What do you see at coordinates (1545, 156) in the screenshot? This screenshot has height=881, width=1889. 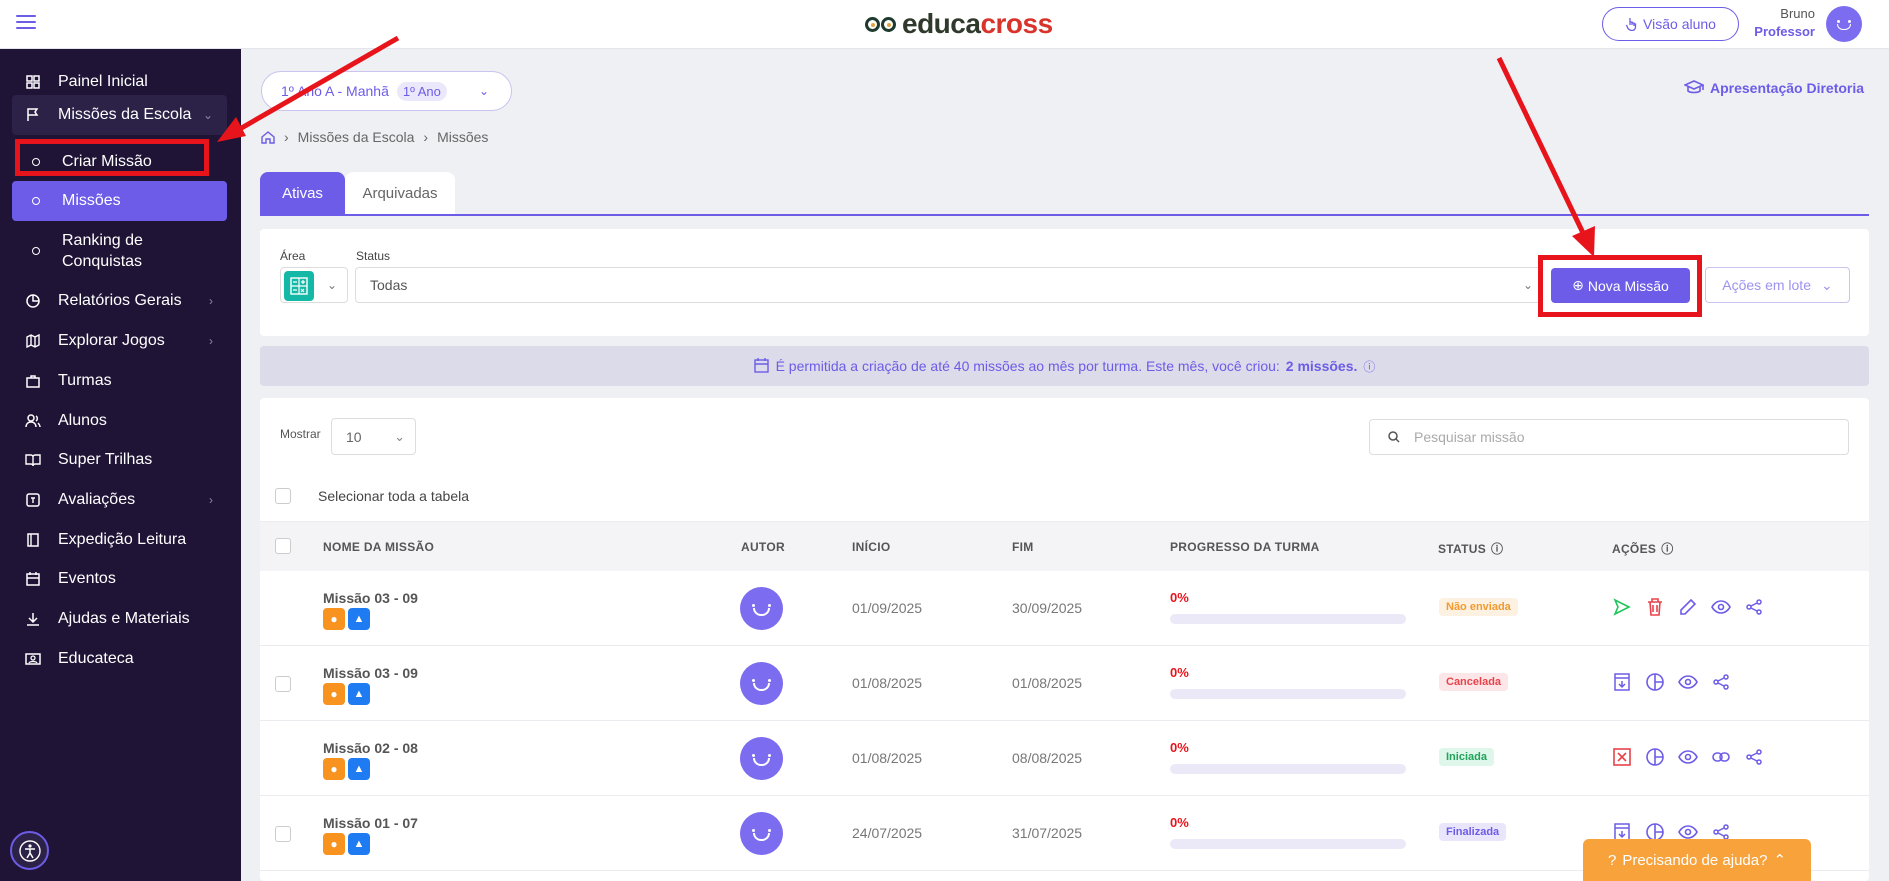 I see `annotation-arrow-right` at bounding box center [1545, 156].